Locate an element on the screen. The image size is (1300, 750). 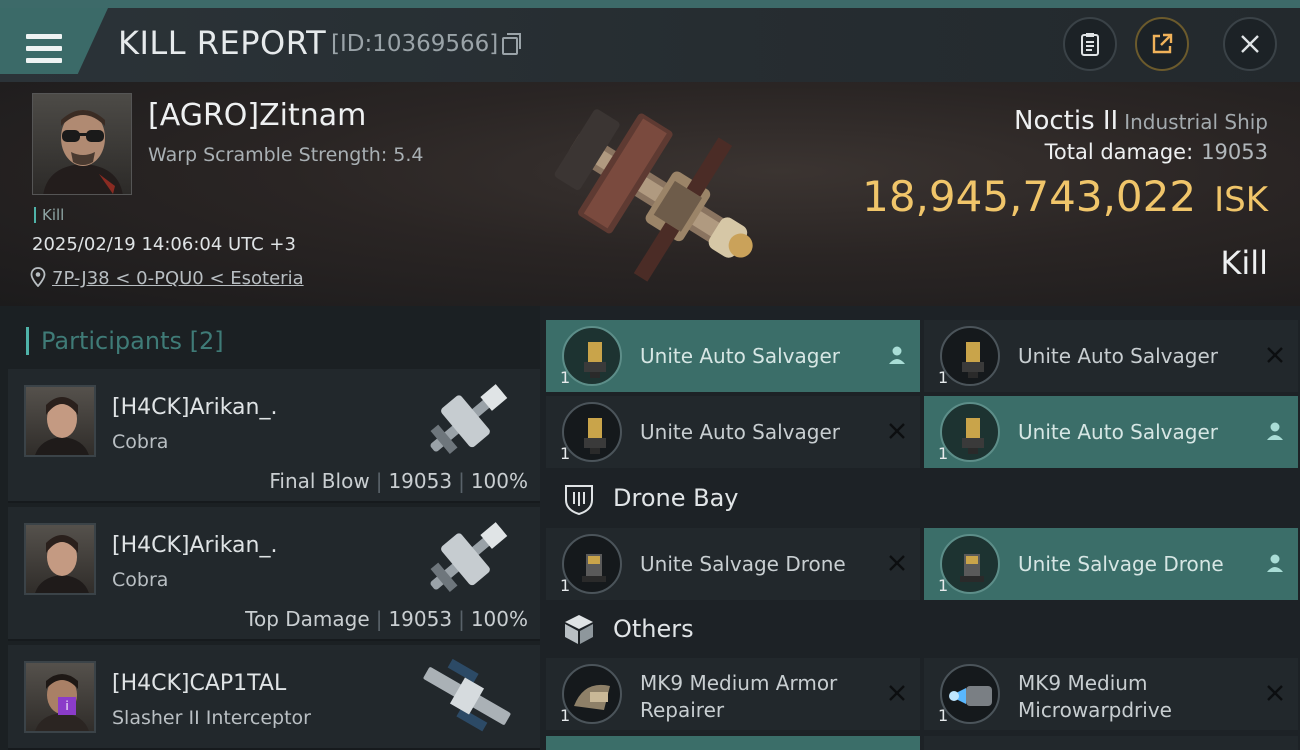
item-name: MK9 Medium Microwarpdrive is located at coordinates (1095, 697).